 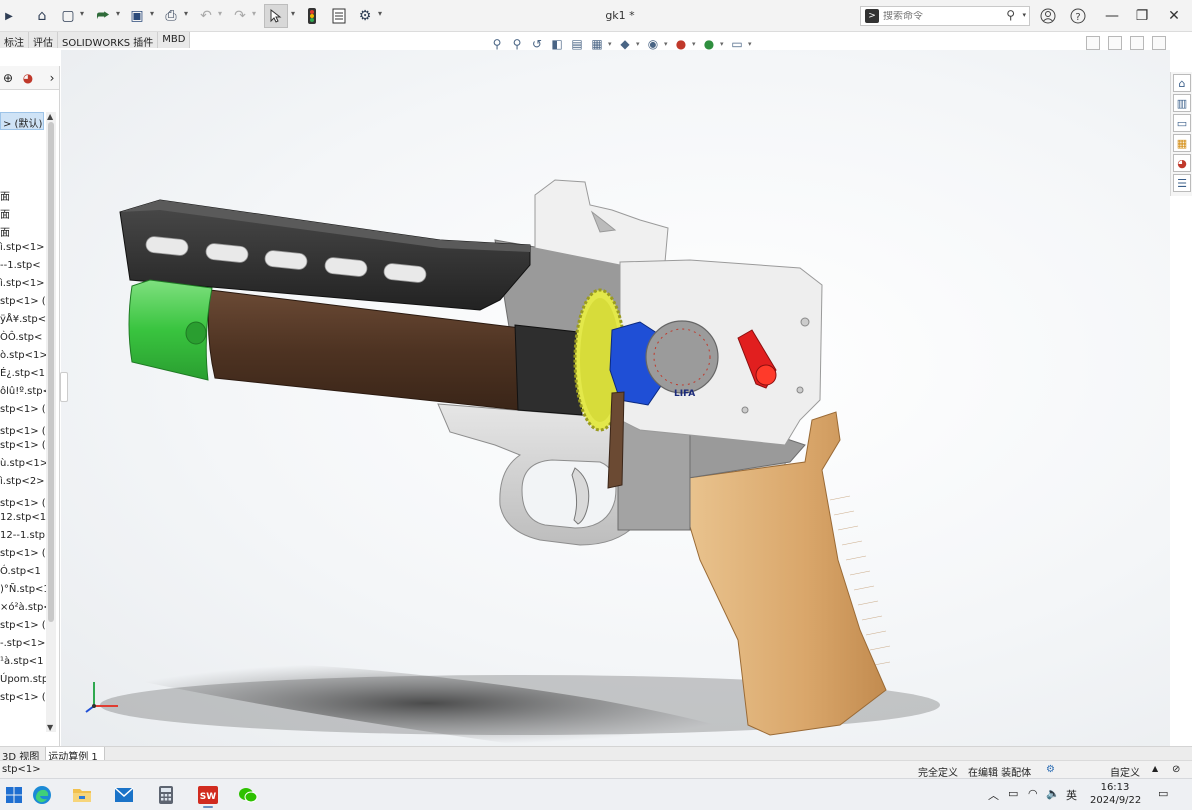 What do you see at coordinates (1024, 15) in the screenshot?
I see `search-dropdown-caret-icon: ▾` at bounding box center [1024, 15].